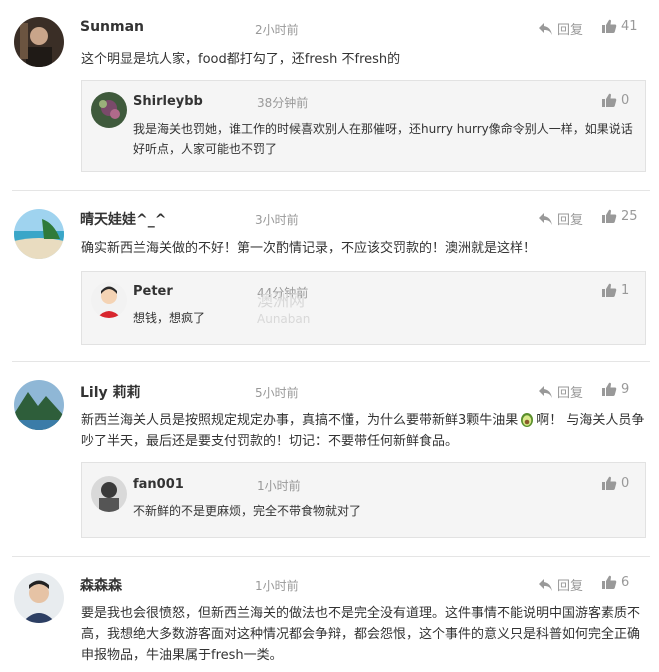  I want to click on like-count: 41, so click(629, 26).